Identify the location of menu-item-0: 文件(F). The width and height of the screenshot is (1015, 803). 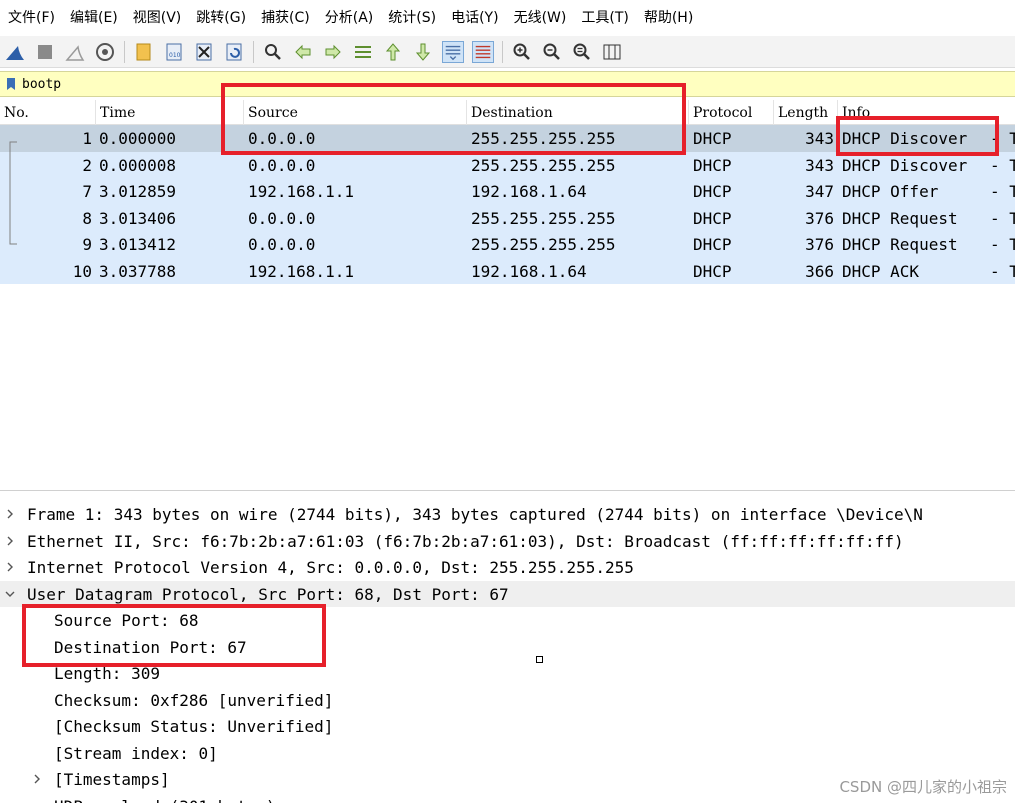
(33, 18).